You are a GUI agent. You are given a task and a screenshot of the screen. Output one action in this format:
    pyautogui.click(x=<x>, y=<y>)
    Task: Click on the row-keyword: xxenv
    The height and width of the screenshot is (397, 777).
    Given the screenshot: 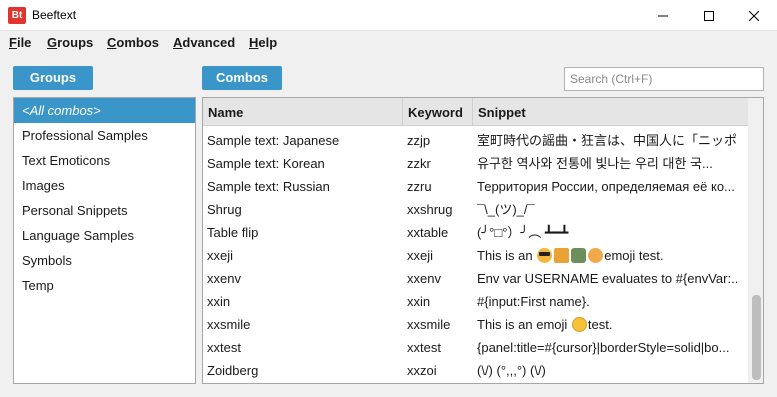 What is the action you would take?
    pyautogui.click(x=424, y=278)
    